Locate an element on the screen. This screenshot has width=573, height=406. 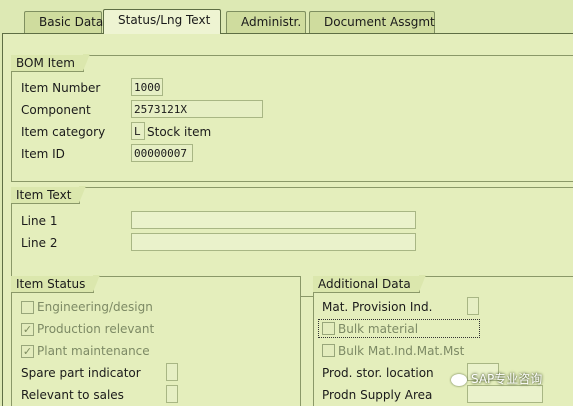
bulk-mat-ind-mat-mst-label: Bulk Mat.Ind.Mat.Mst is located at coordinates (401, 351).